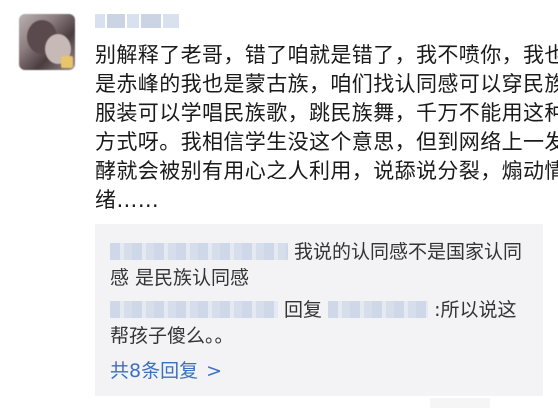  Describe the element at coordinates (67, 62) in the screenshot. I see `avatar-badge-icon` at that location.